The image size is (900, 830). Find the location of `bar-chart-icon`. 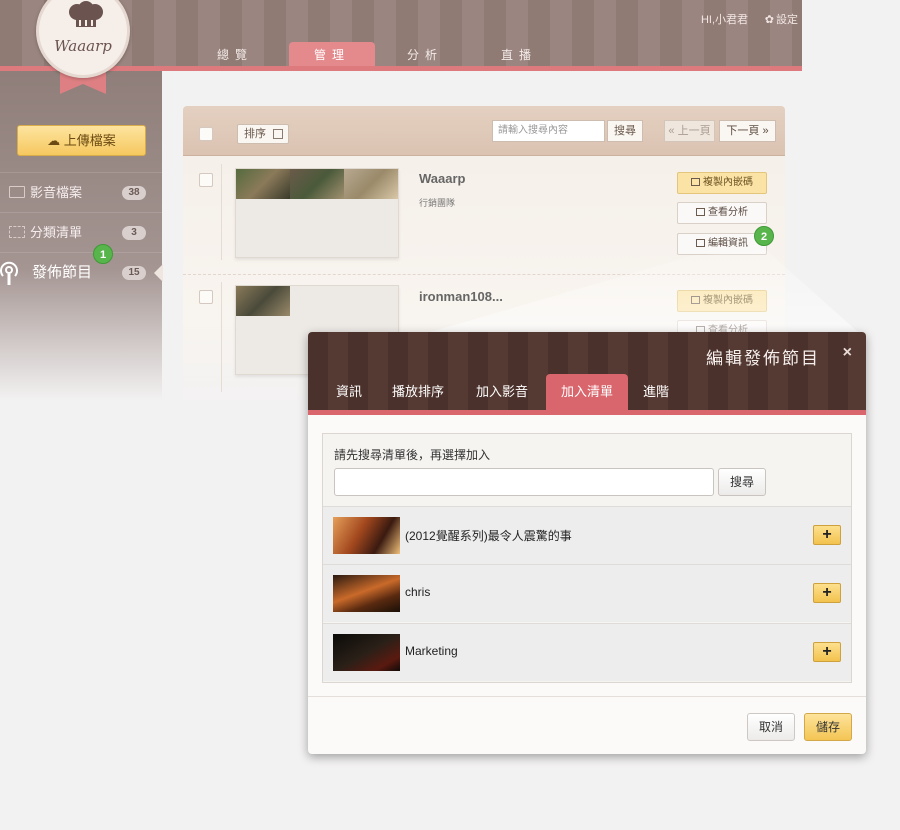

bar-chart-icon is located at coordinates (700, 212).